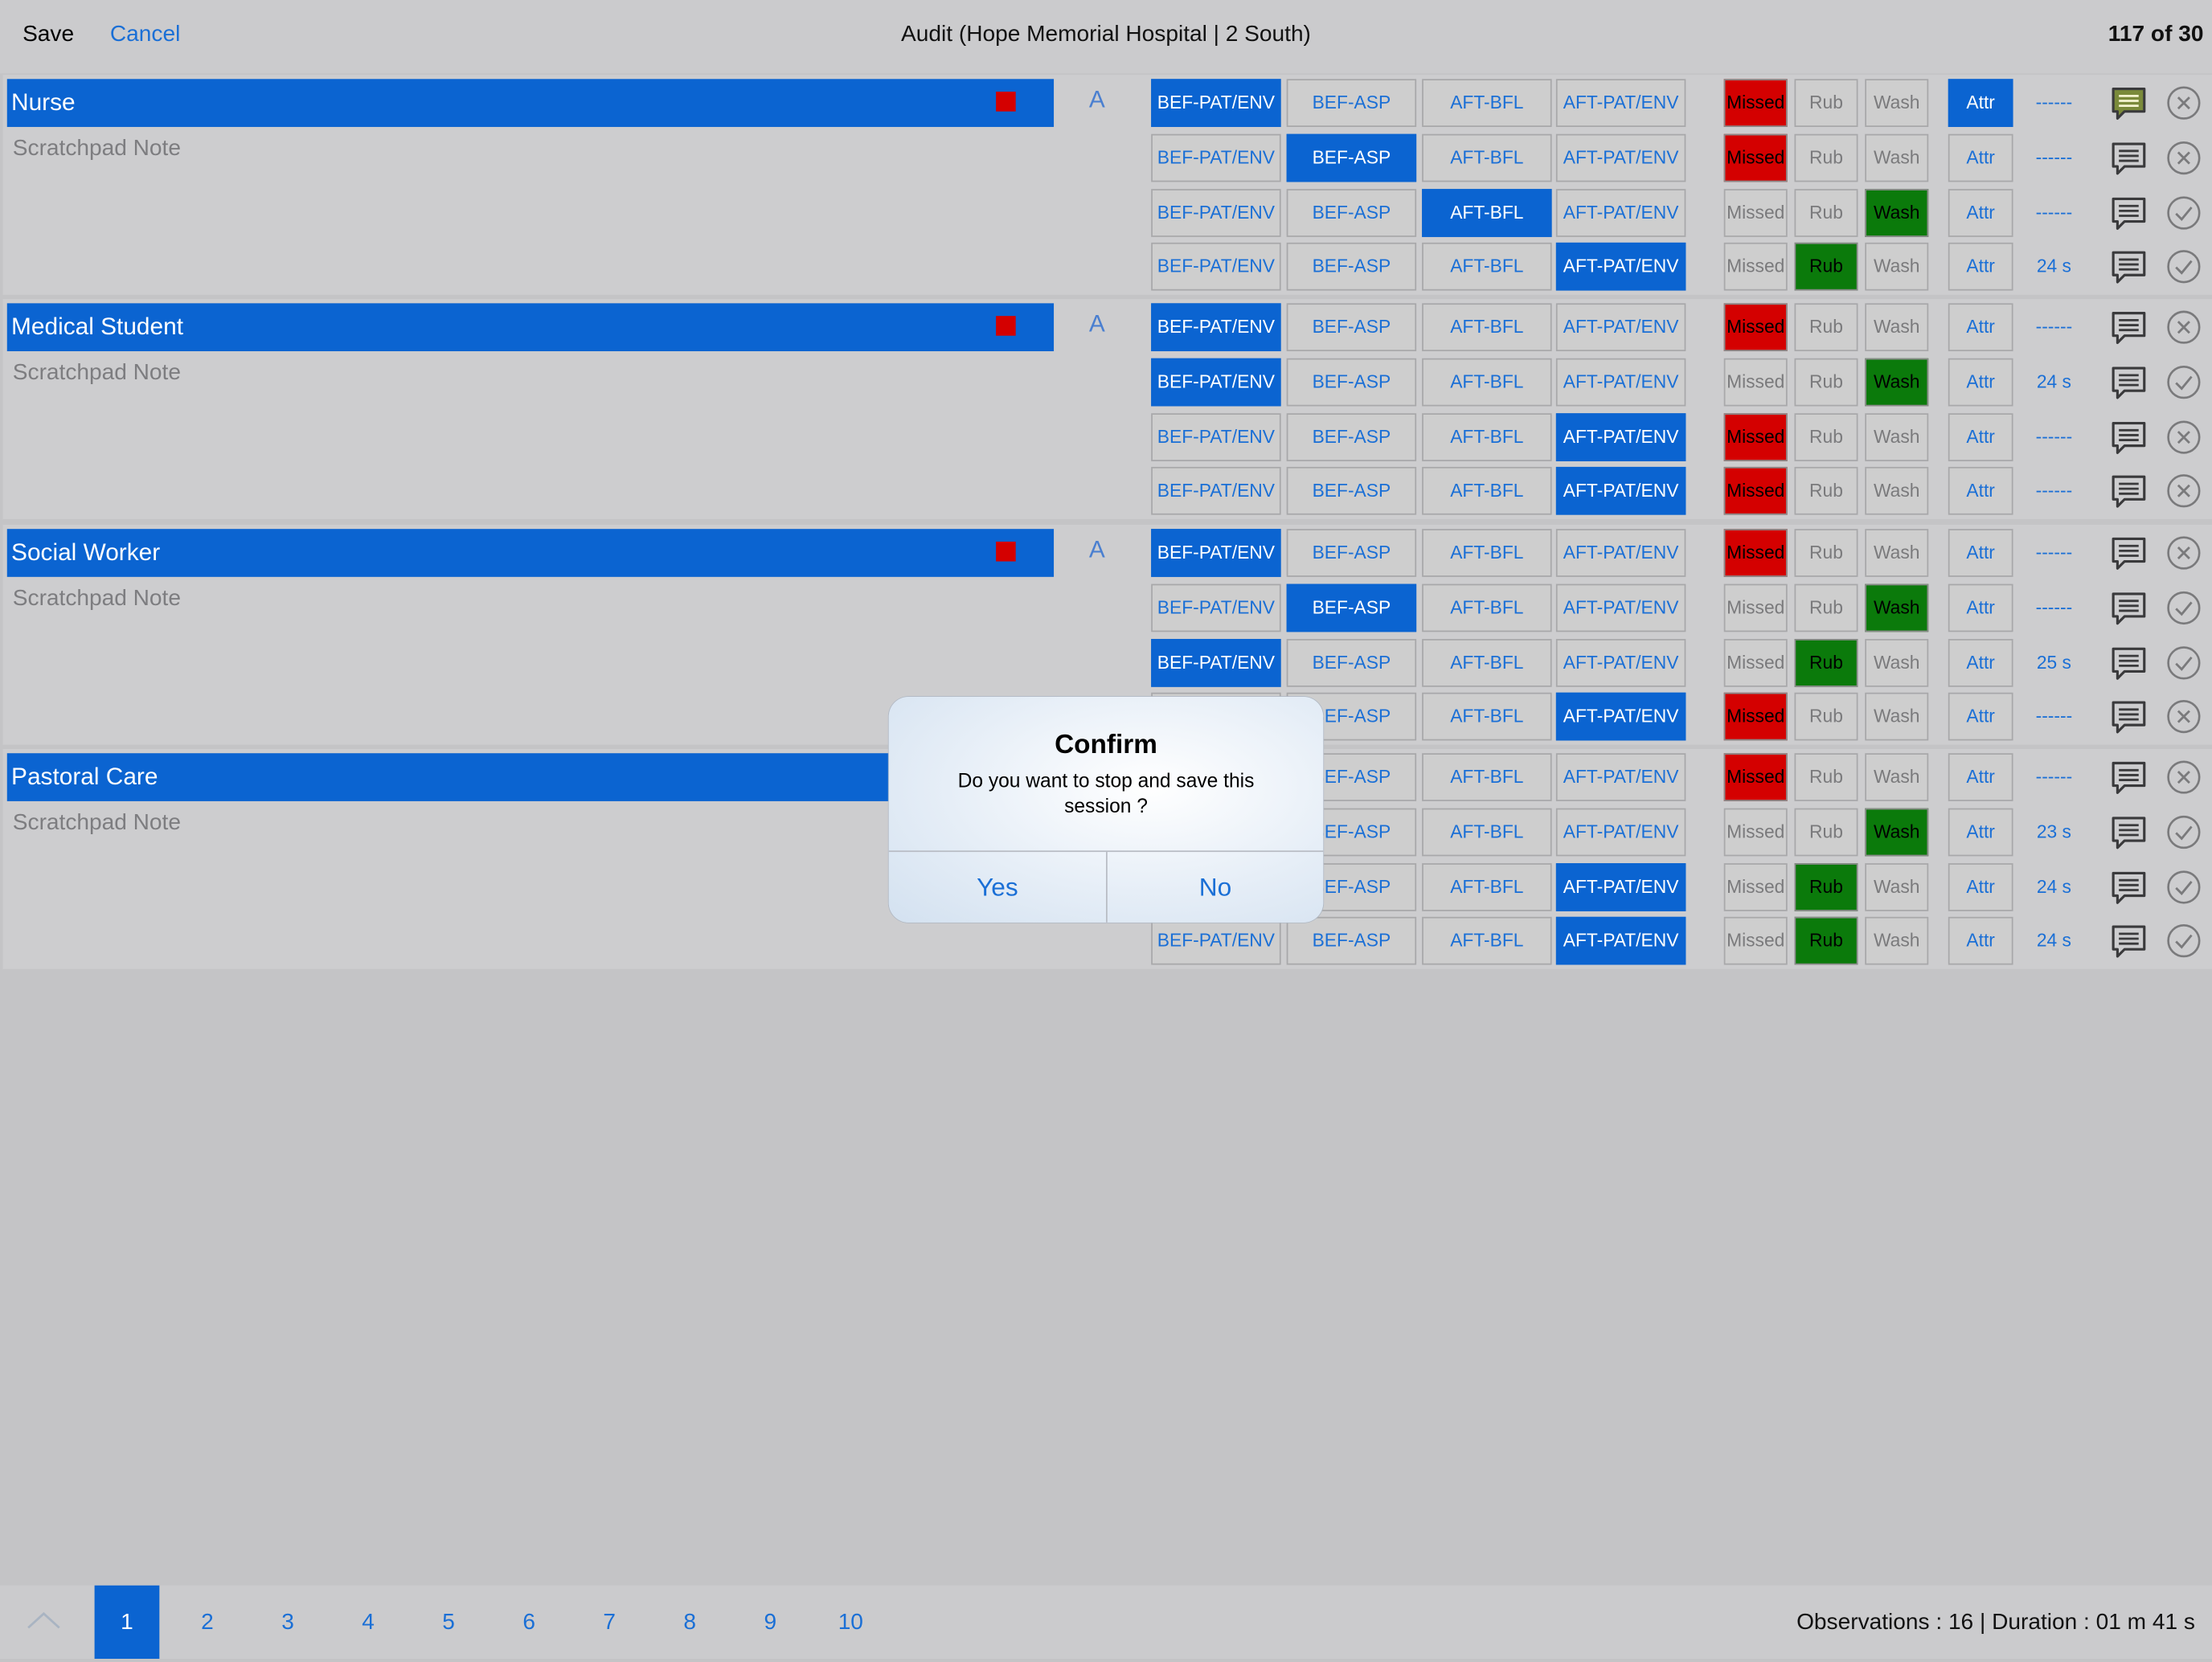 This screenshot has height=1662, width=2212. Describe the element at coordinates (288, 1623) in the screenshot. I see `page-3-button: 3` at that location.